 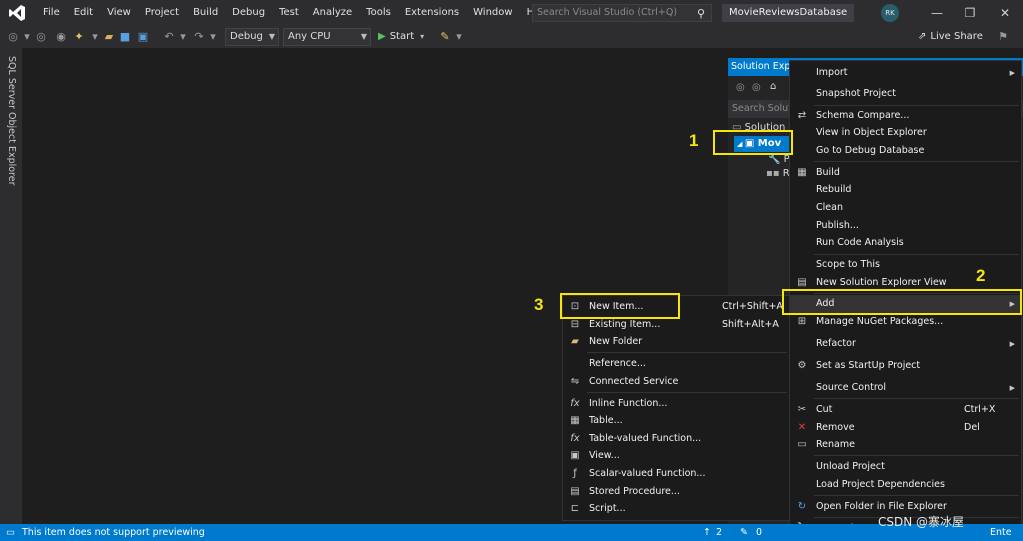 I want to click on menu-file: File, so click(x=51, y=13).